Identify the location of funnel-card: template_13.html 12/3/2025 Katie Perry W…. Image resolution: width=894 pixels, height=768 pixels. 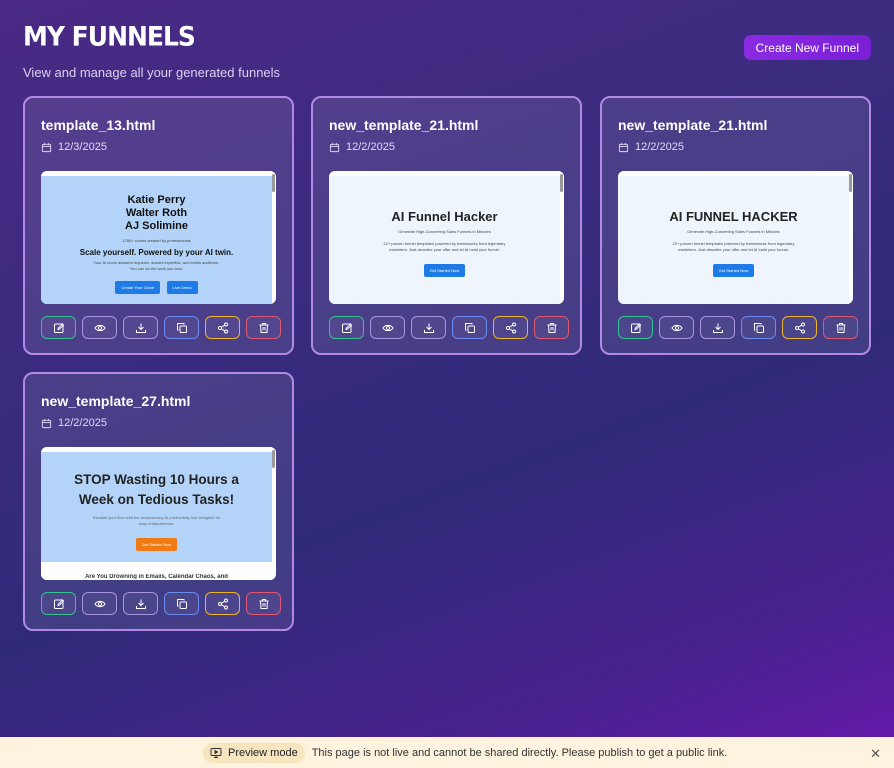
(158, 225).